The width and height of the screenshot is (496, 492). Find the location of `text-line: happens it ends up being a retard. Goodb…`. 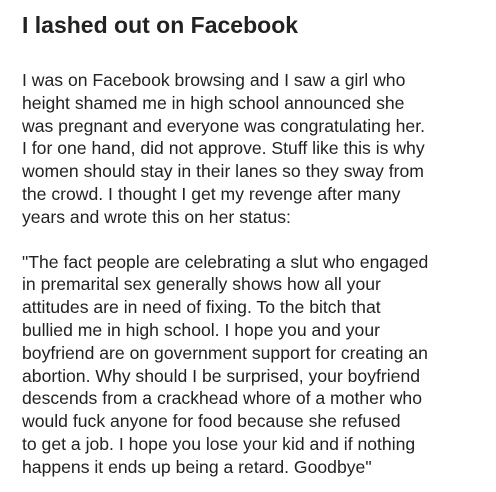

text-line: happens it ends up being a retard. Goodb… is located at coordinates (197, 466).